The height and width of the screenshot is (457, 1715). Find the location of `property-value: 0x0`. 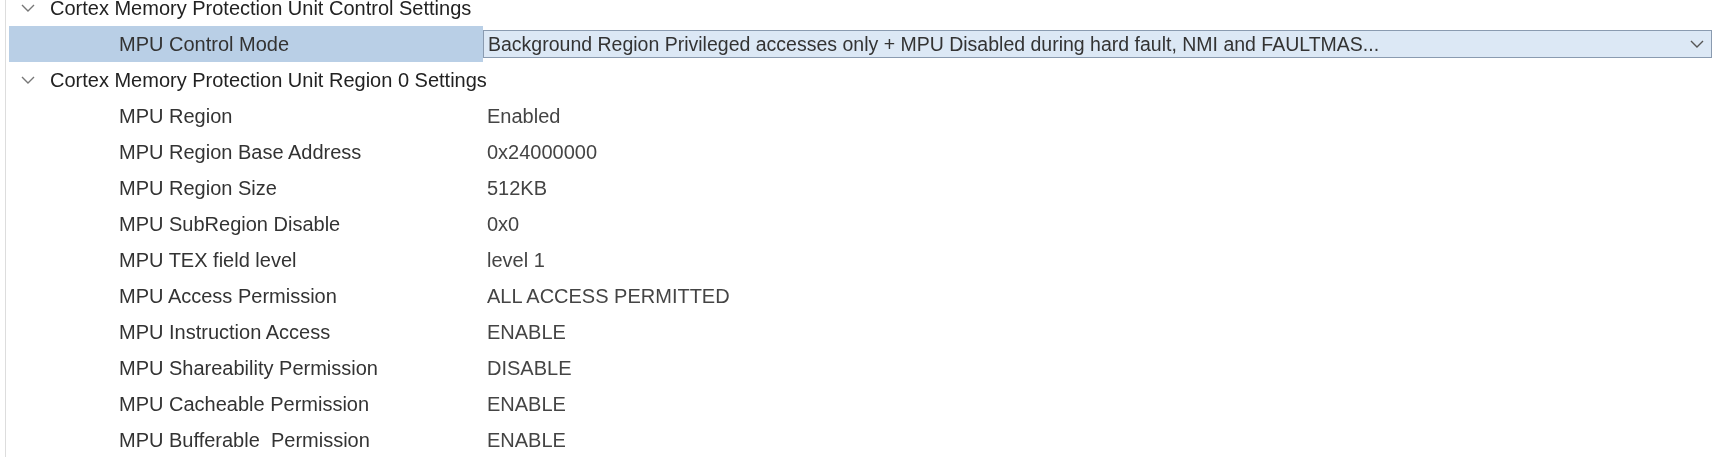

property-value: 0x0 is located at coordinates (503, 224).